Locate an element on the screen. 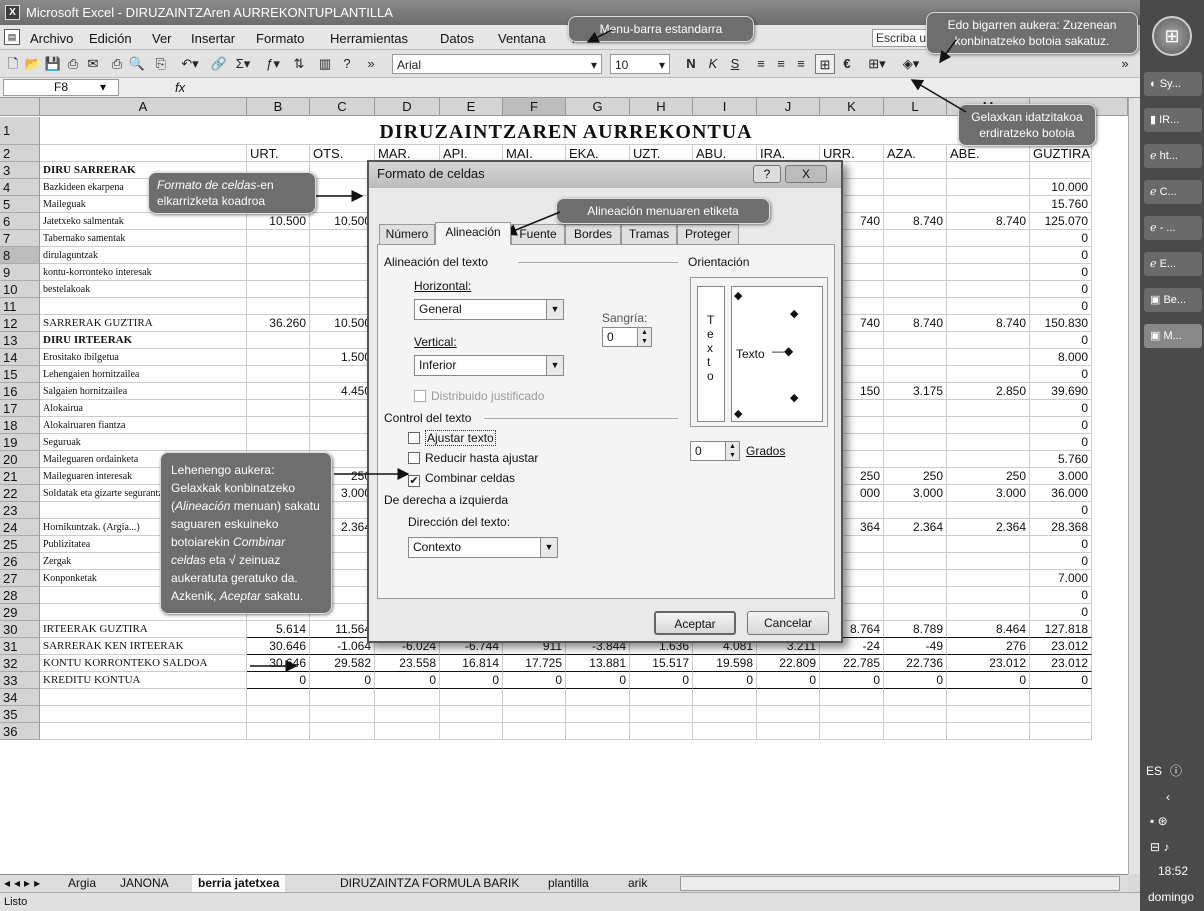 Image resolution: width=1204 pixels, height=911 pixels. volume-icon: ⊟ ♪ is located at coordinates (1159, 847).